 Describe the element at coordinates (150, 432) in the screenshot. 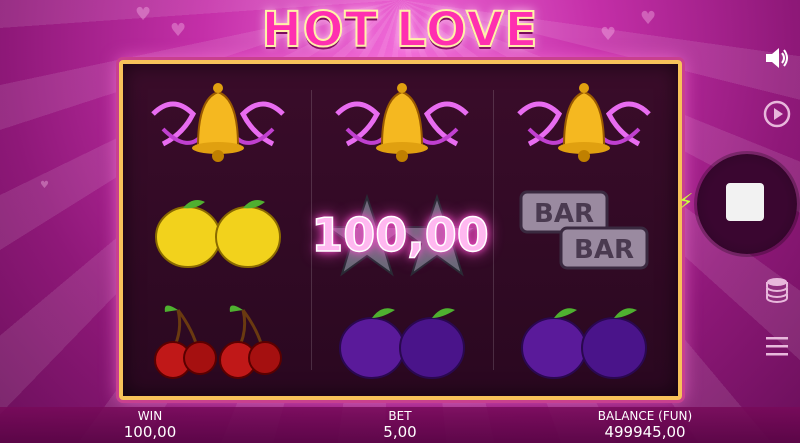

I see `win-value: 100,00` at that location.